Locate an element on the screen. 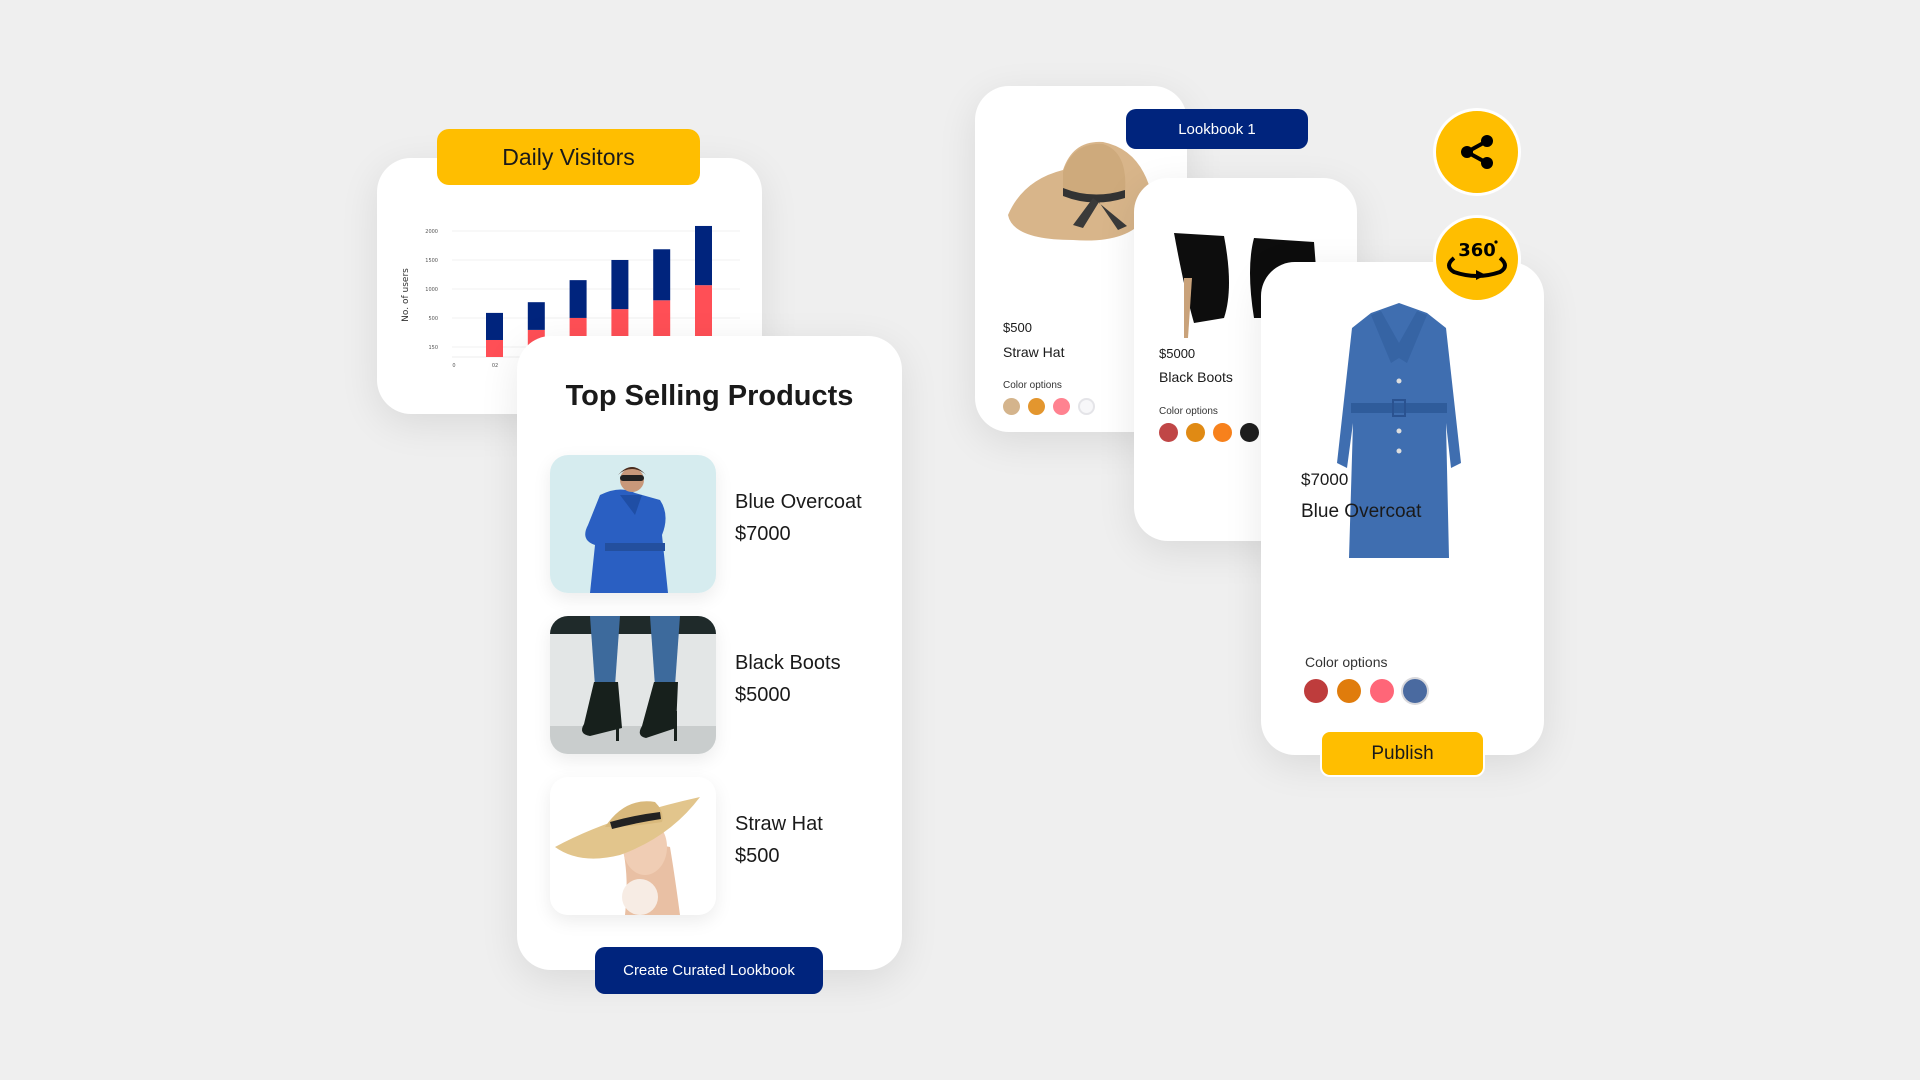 The height and width of the screenshot is (1080, 1920). 360-view-button: 360 is located at coordinates (1477, 259).